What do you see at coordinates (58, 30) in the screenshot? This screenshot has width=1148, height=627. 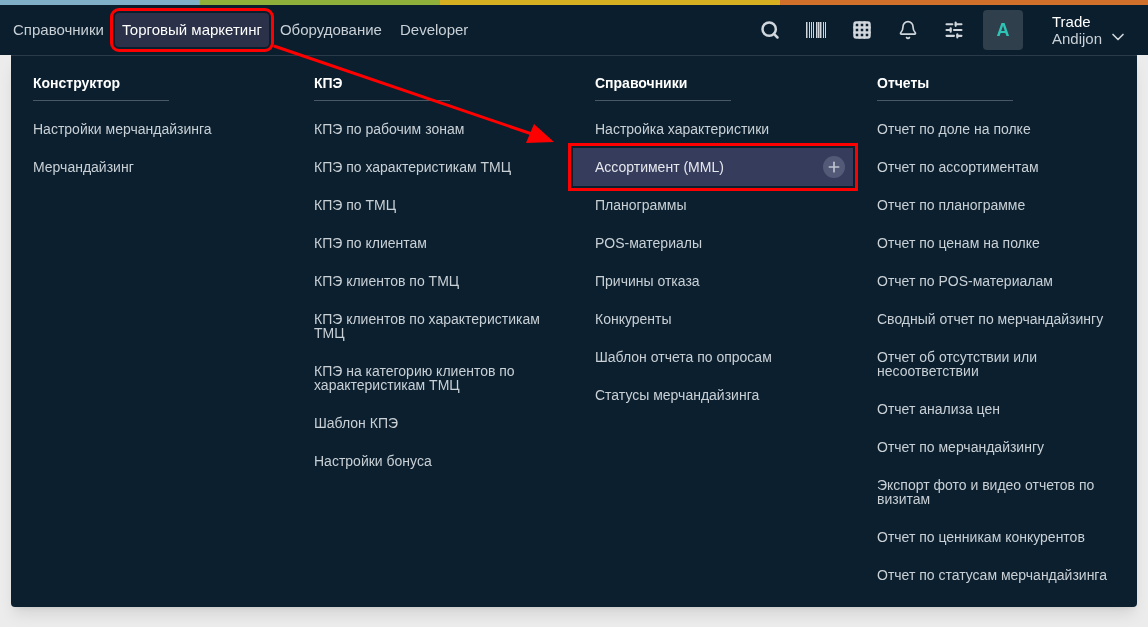 I see `nav-tab: Справочники` at bounding box center [58, 30].